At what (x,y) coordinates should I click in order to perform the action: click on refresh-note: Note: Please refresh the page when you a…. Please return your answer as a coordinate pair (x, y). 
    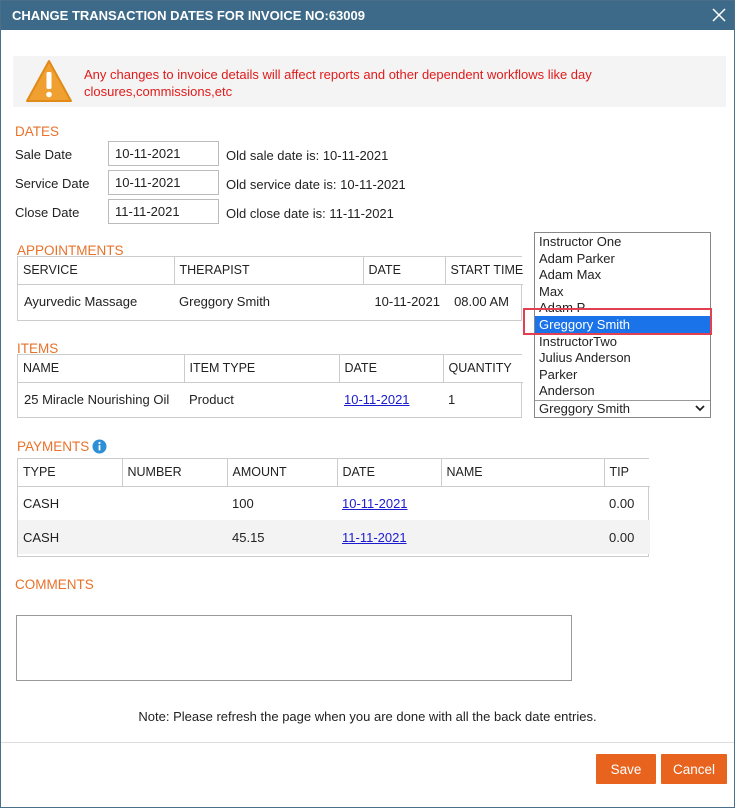
    Looking at the image, I should click on (367, 716).